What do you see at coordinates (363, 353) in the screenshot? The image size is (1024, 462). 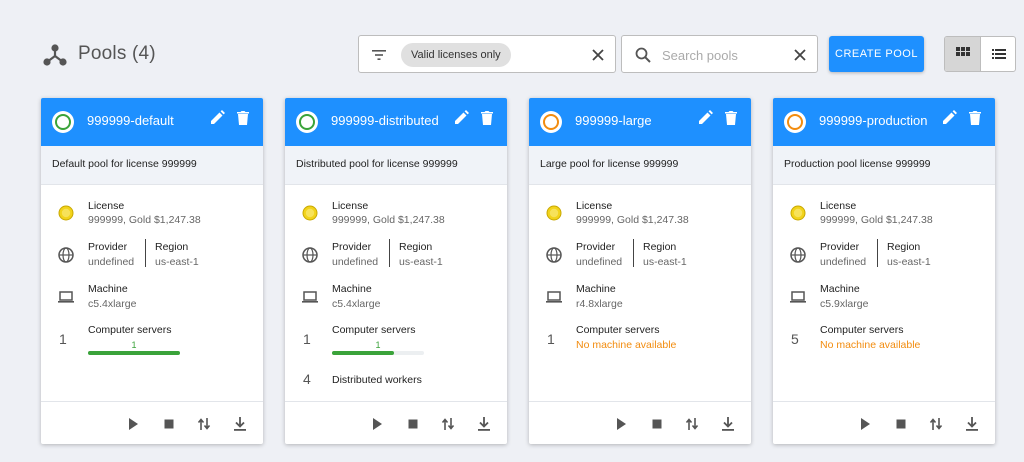 I see `servers-progress-fill` at bounding box center [363, 353].